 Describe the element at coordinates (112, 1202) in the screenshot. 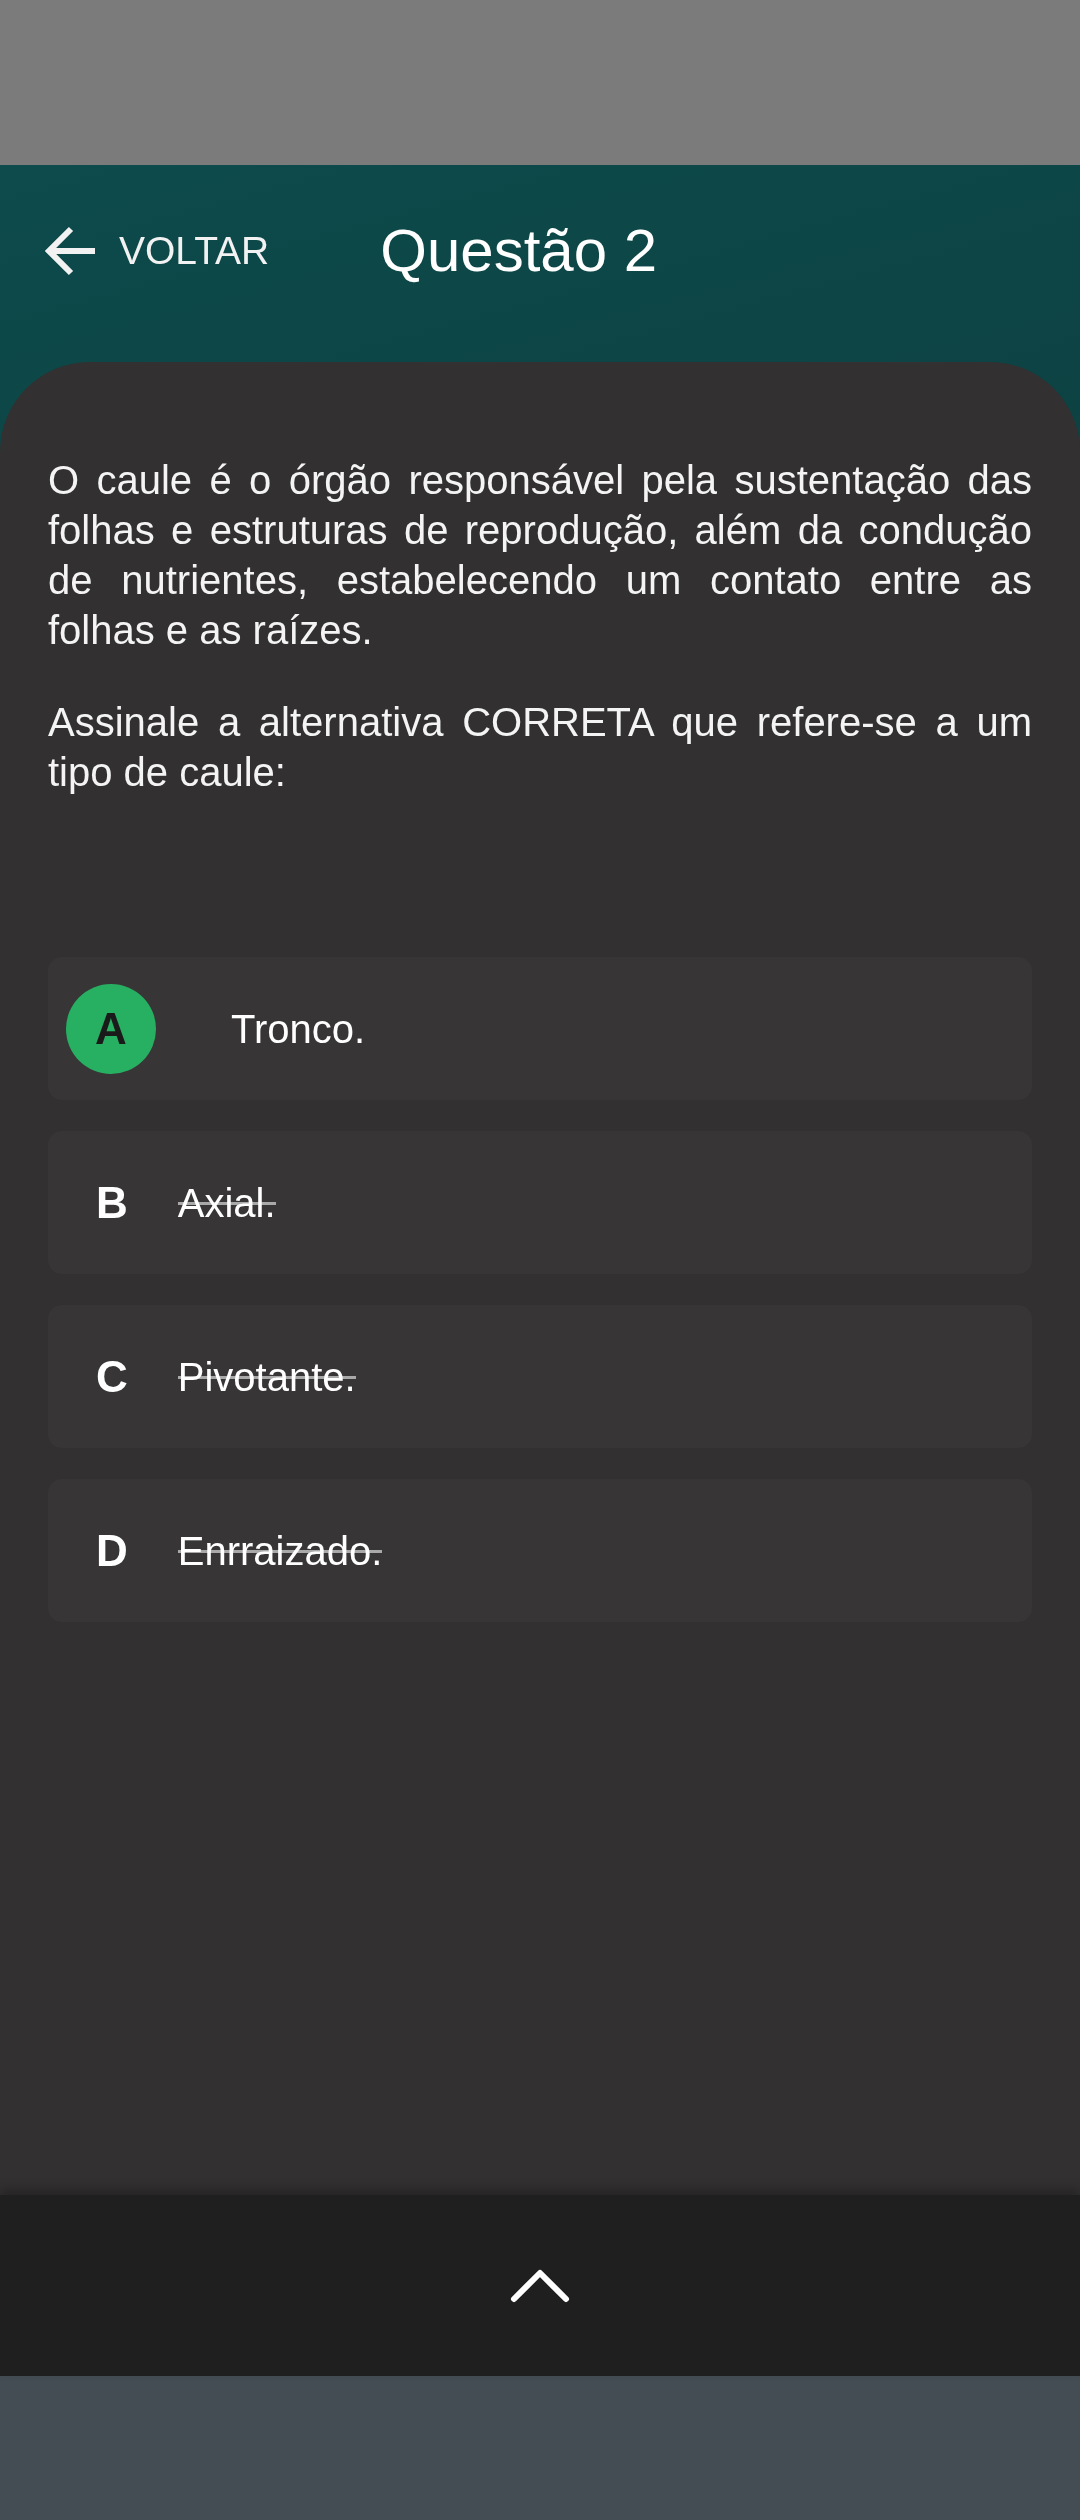

I see `option-letter: B` at that location.